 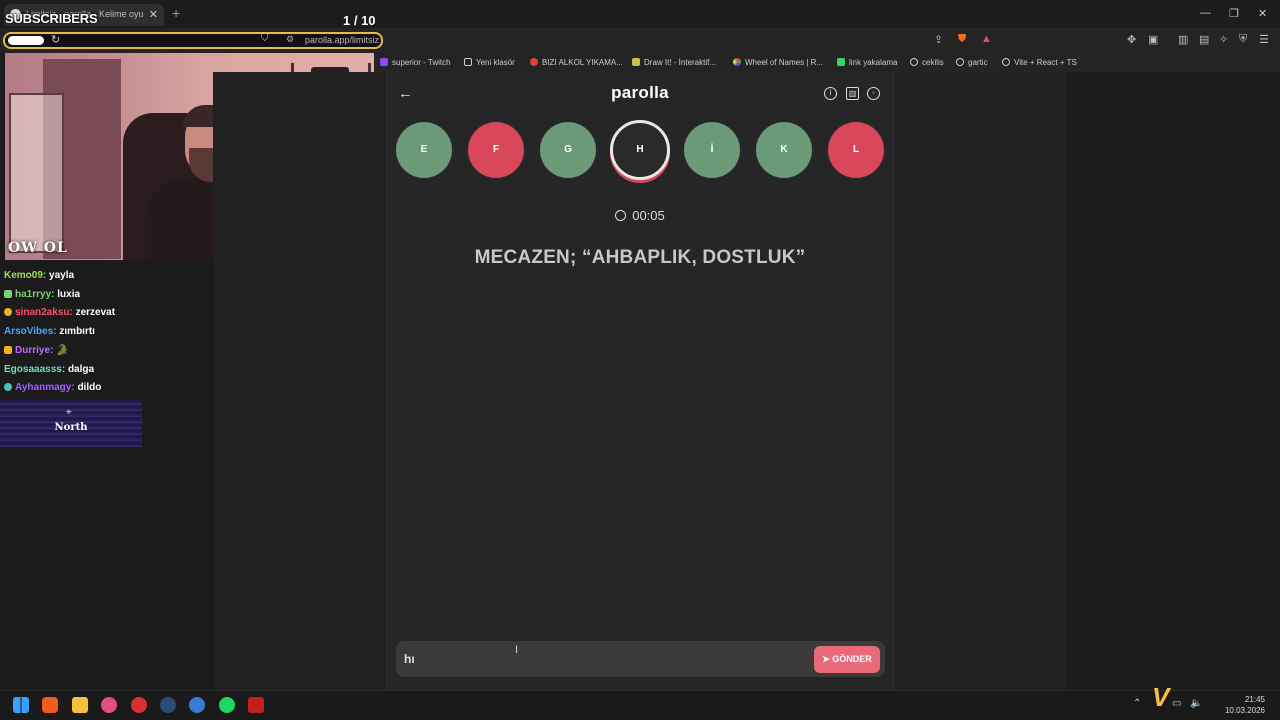 I want to click on chat-username: Egosaaasss, so click(x=33, y=369).